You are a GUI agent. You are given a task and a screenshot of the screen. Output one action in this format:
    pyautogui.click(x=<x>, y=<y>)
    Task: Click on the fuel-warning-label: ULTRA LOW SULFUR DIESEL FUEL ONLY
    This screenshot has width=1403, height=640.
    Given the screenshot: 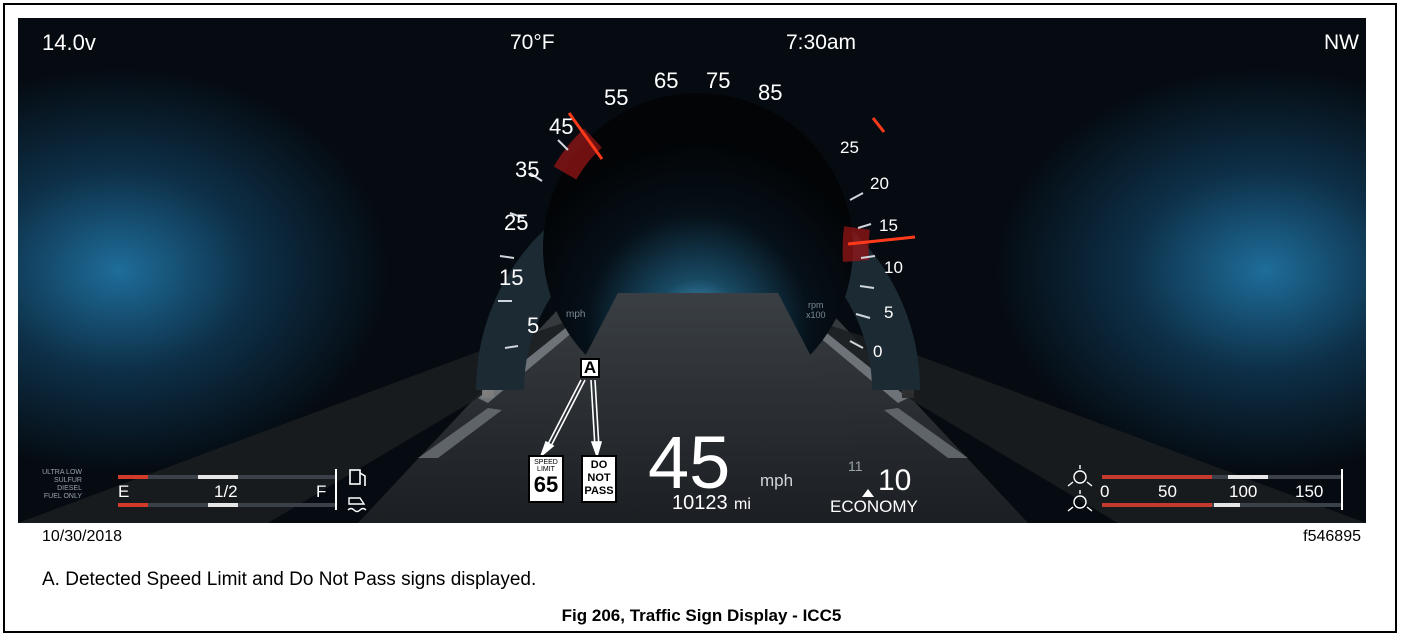 What is the action you would take?
    pyautogui.click(x=61, y=485)
    